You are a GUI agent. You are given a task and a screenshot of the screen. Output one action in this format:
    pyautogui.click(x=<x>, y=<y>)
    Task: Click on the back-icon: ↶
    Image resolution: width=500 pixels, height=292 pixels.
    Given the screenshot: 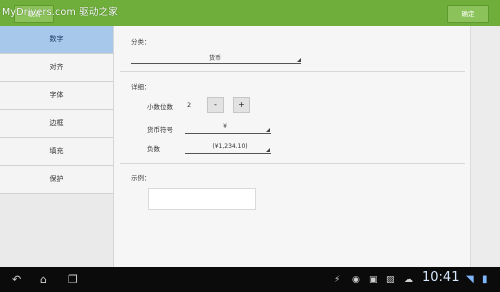 What is the action you would take?
    pyautogui.click(x=16, y=279)
    